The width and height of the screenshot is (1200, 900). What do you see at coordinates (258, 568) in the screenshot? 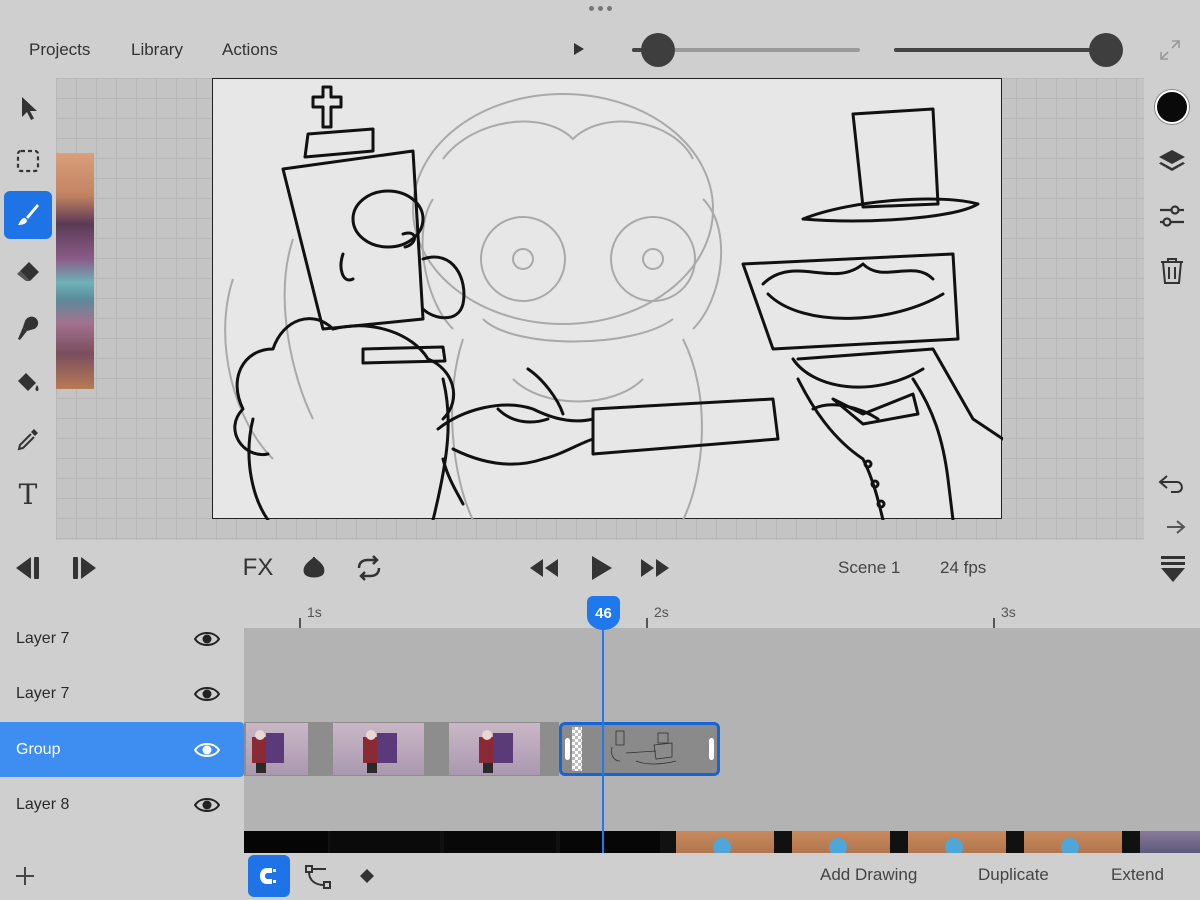
I see `fx-button: FX` at bounding box center [258, 568].